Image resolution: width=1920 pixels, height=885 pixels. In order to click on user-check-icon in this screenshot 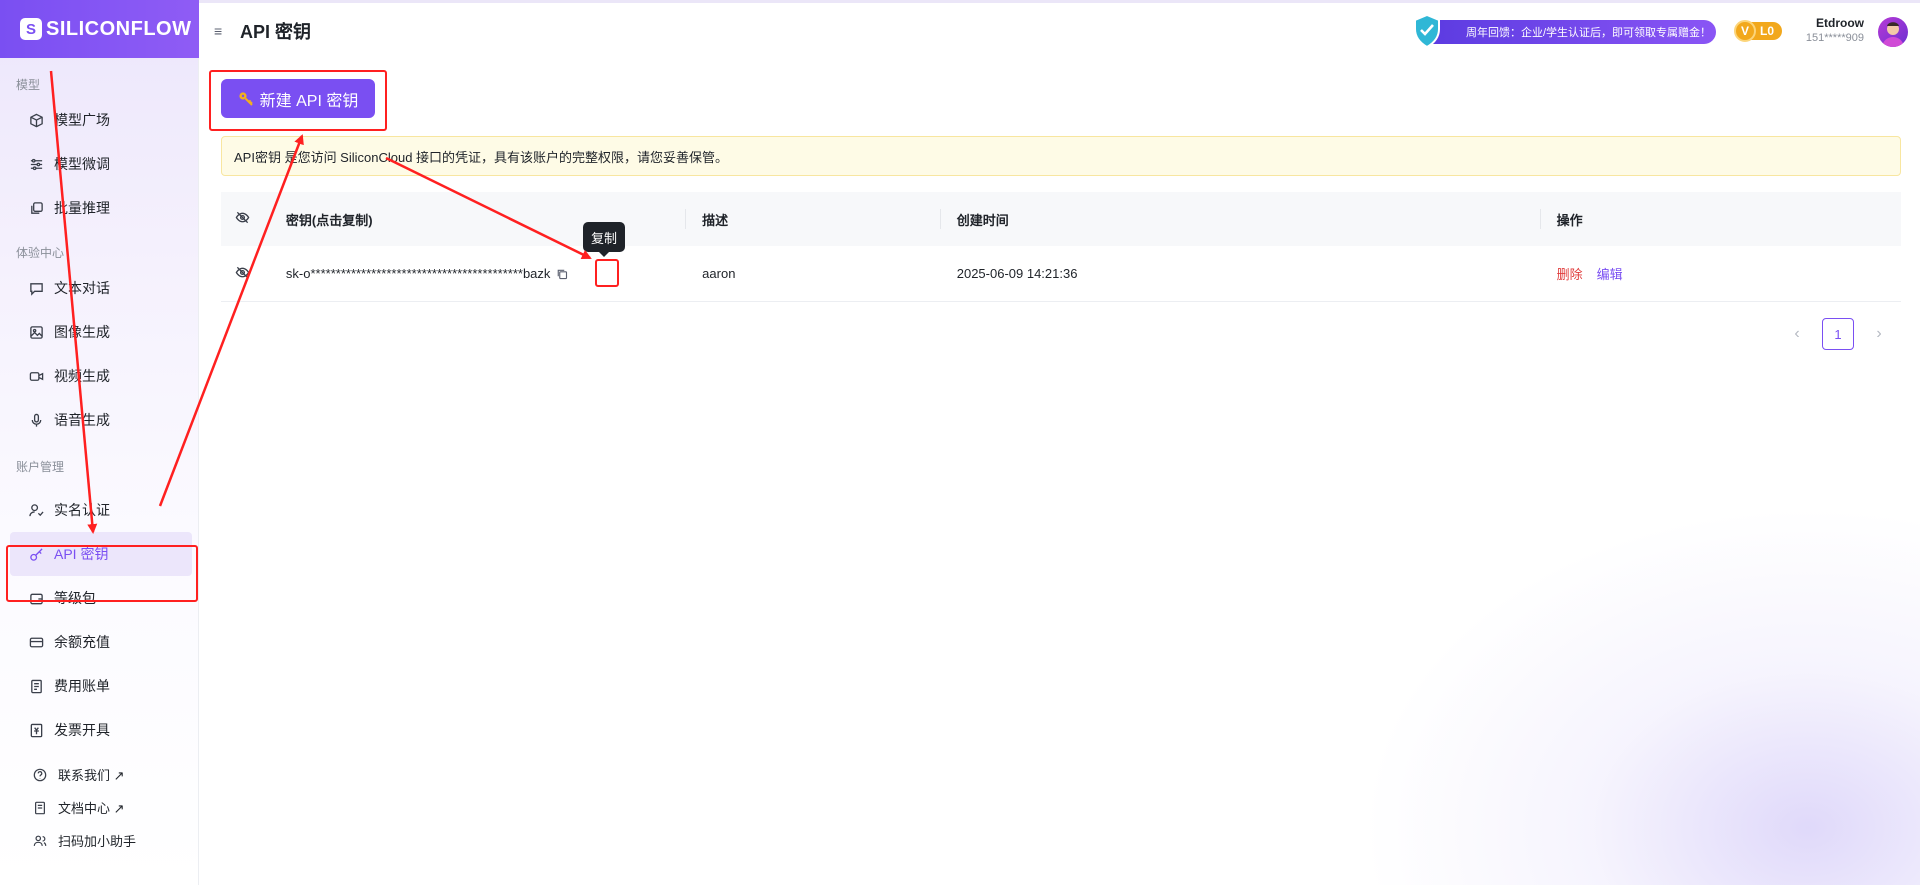, I will do `click(36, 510)`.